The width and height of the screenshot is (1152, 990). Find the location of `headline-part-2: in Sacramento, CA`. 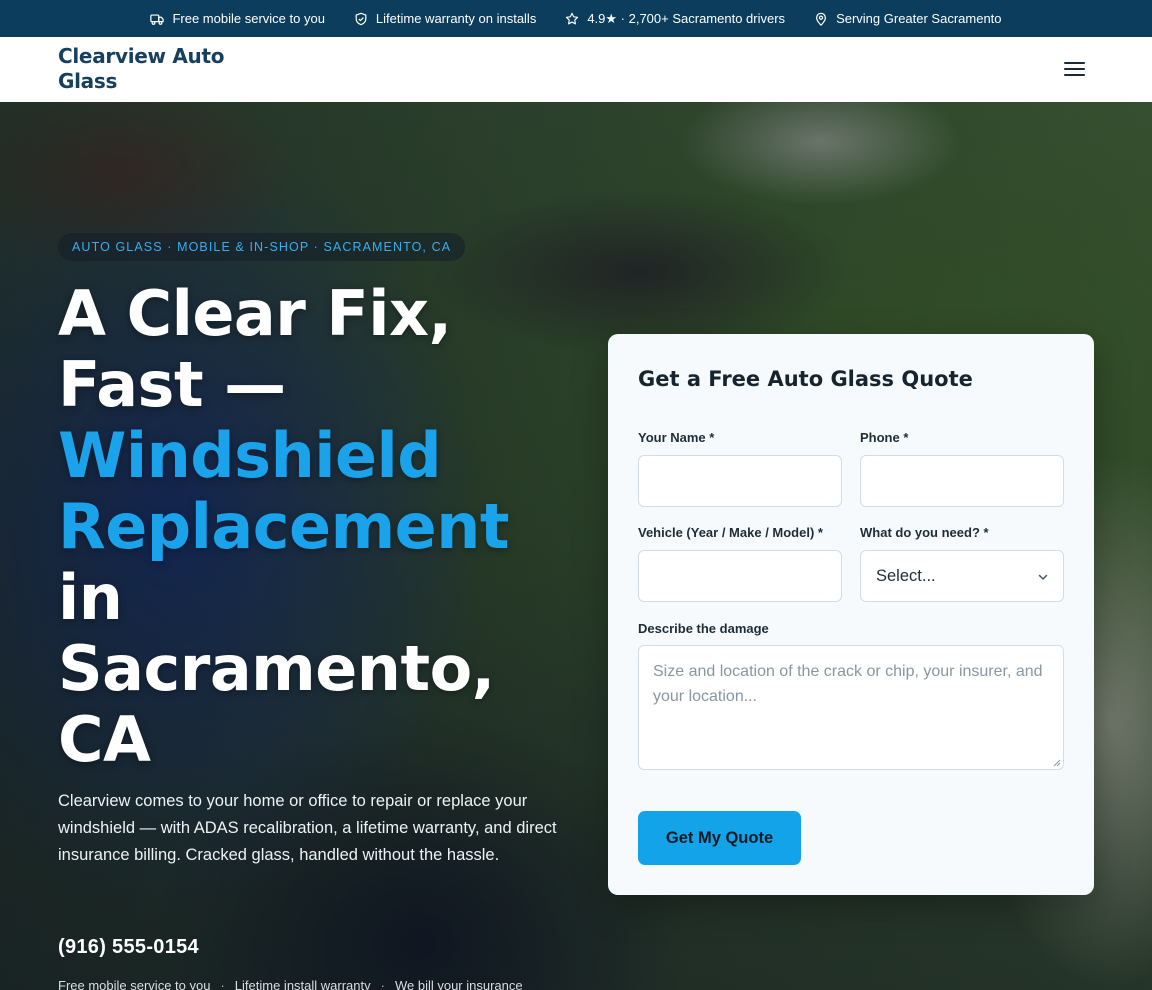

headline-part-2: in Sacramento, CA is located at coordinates (276, 668).